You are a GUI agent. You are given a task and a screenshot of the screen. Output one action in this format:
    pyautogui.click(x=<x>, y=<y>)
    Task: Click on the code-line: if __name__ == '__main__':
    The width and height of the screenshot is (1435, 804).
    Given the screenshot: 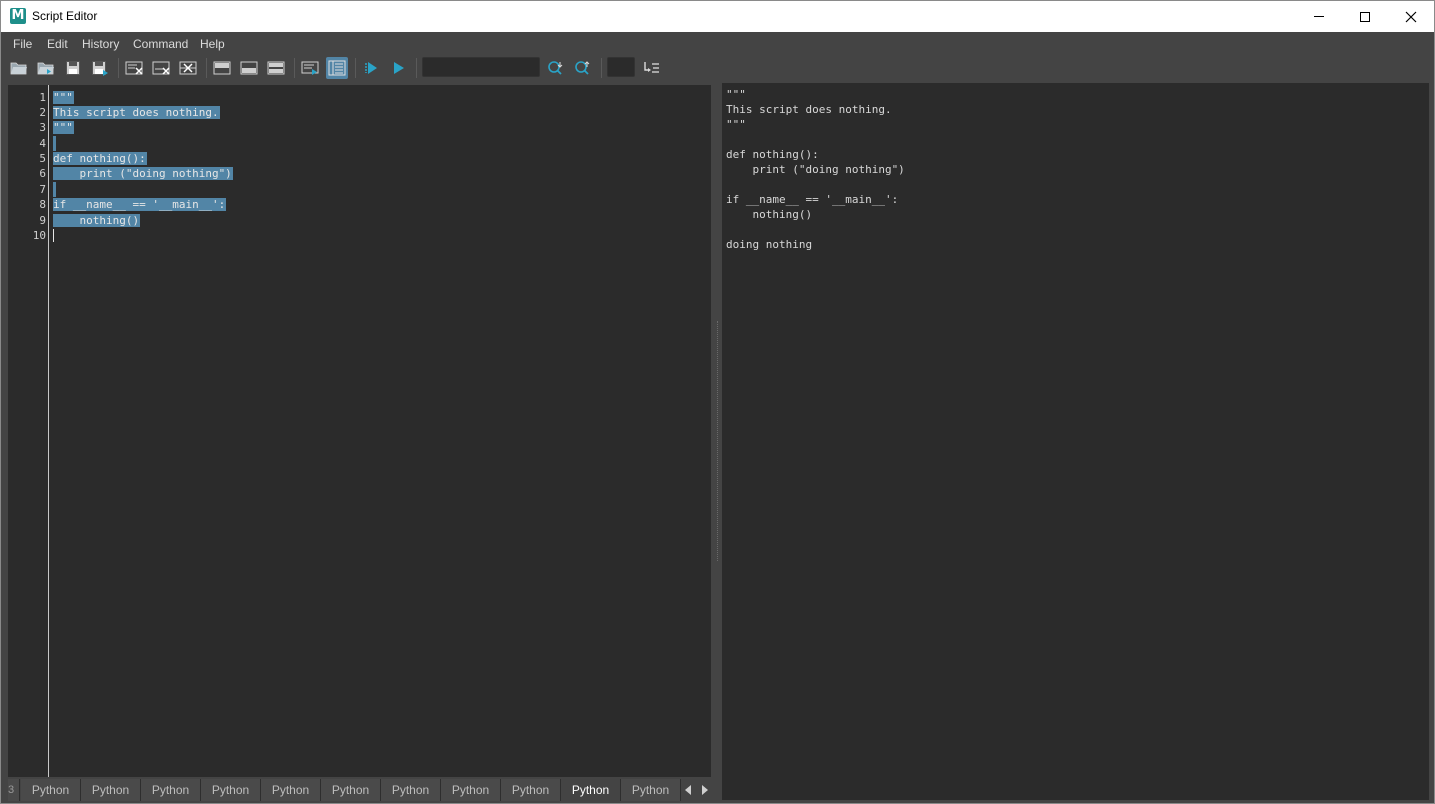 What is the action you would take?
    pyautogui.click(x=140, y=204)
    